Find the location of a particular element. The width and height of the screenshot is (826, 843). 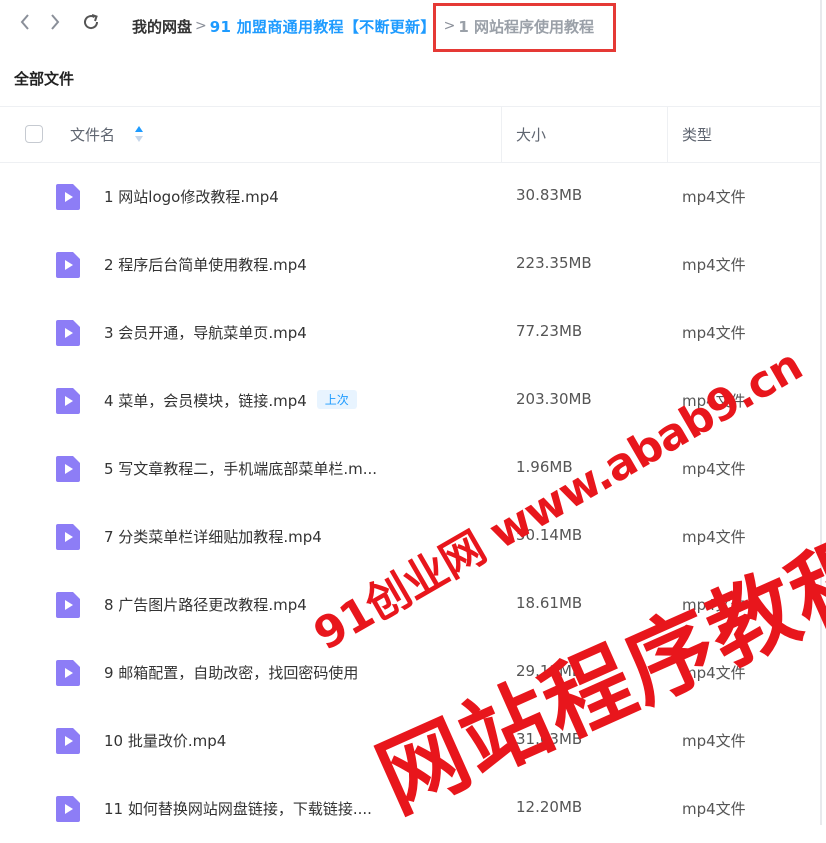

file-name: 2 程序后台简单使用教程.mp4 is located at coordinates (205, 264).